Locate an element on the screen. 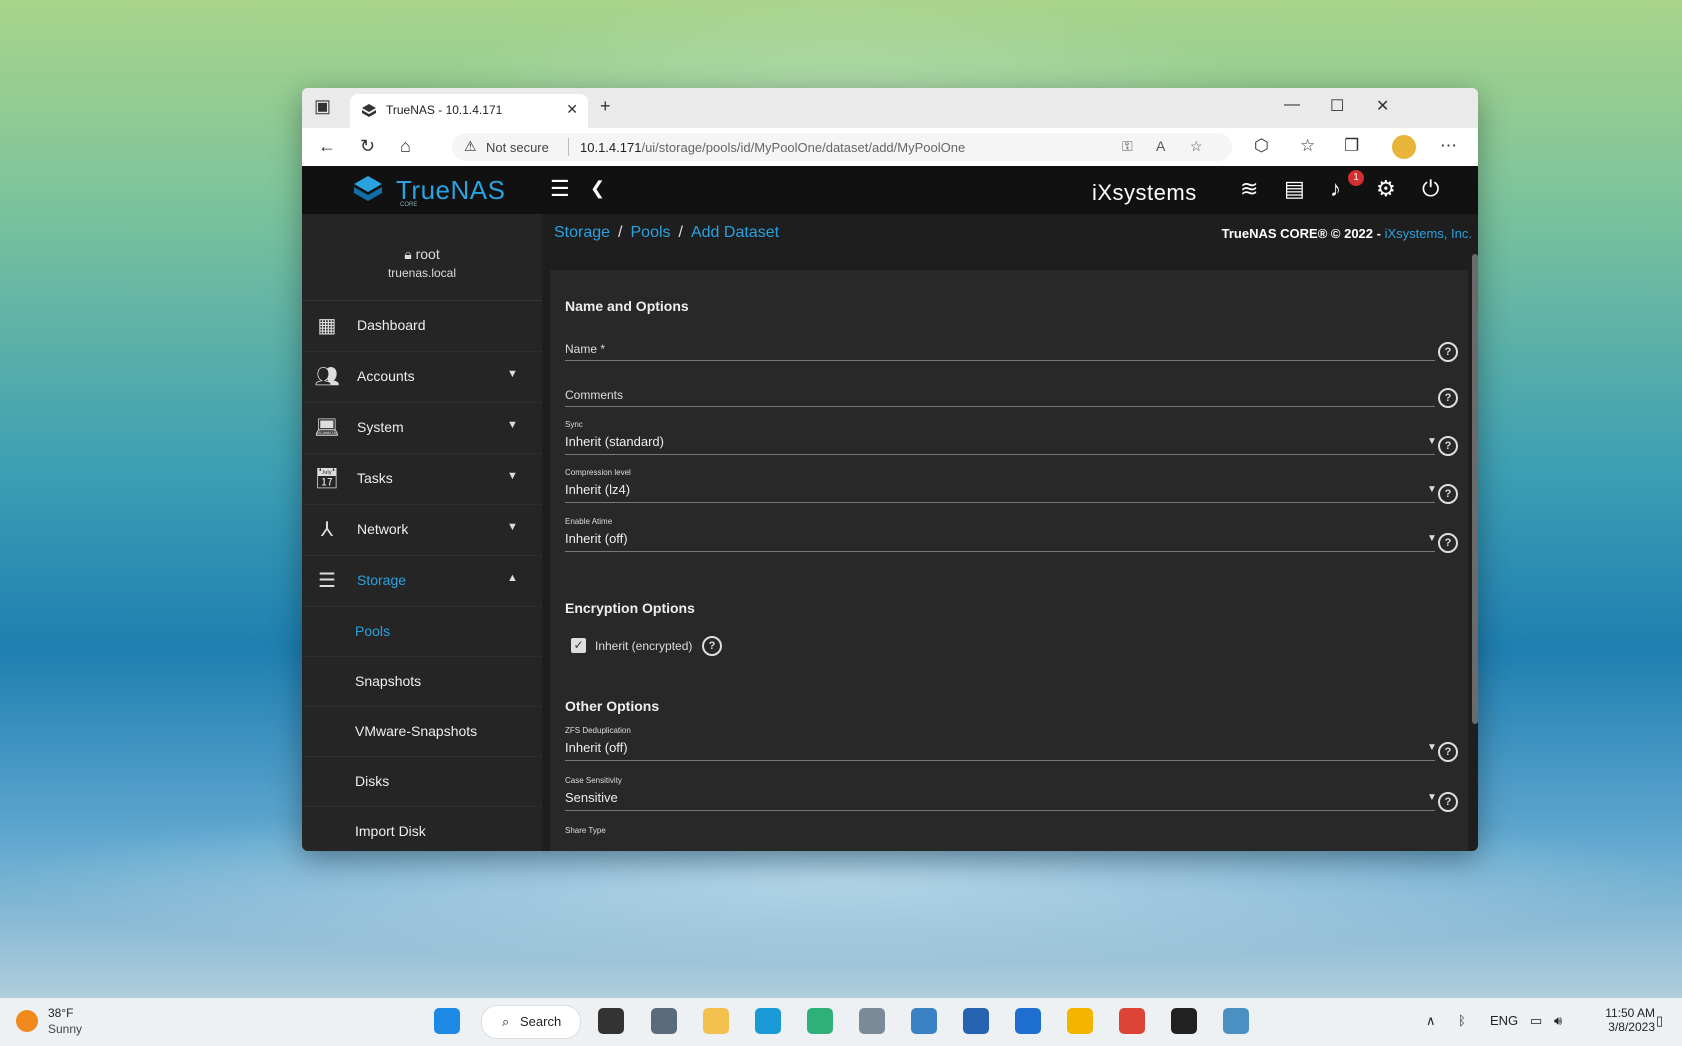 The width and height of the screenshot is (1682, 1046). clock: 11:50 AM 3/8/2023 is located at coordinates (1620, 1020).